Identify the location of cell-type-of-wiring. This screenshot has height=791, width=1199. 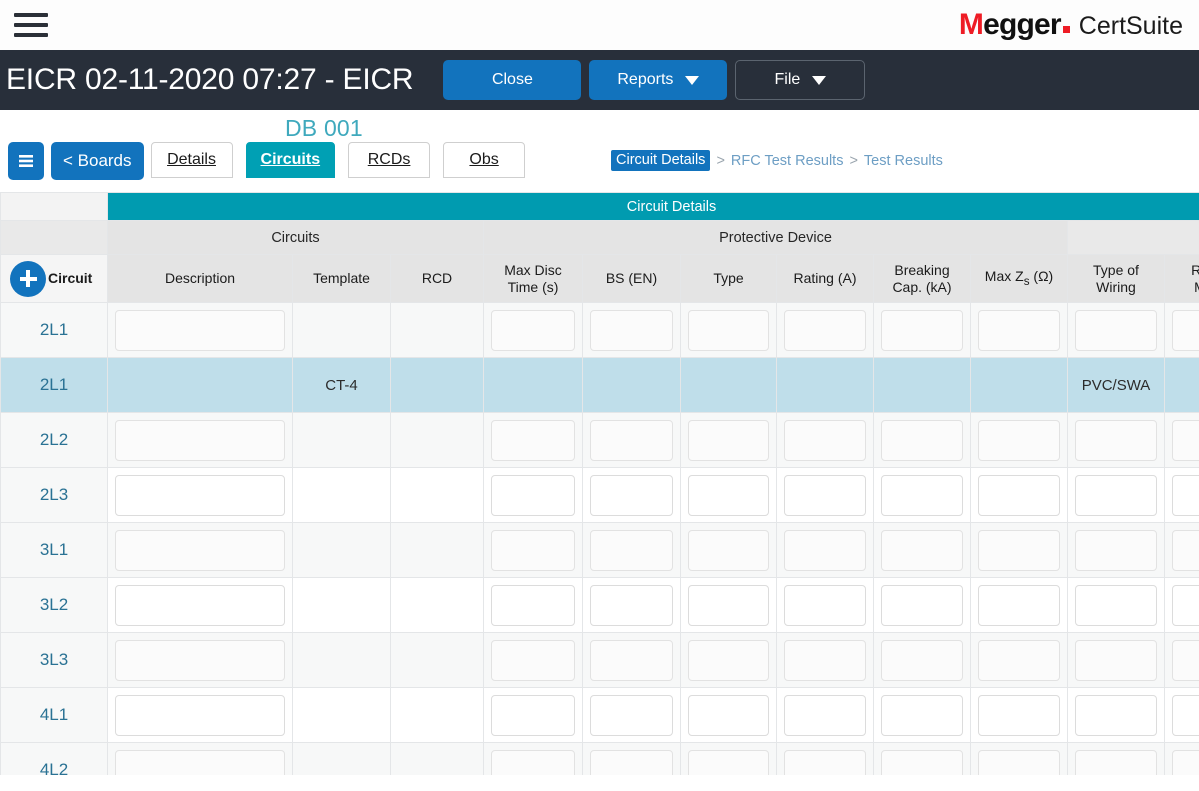
(1116, 440).